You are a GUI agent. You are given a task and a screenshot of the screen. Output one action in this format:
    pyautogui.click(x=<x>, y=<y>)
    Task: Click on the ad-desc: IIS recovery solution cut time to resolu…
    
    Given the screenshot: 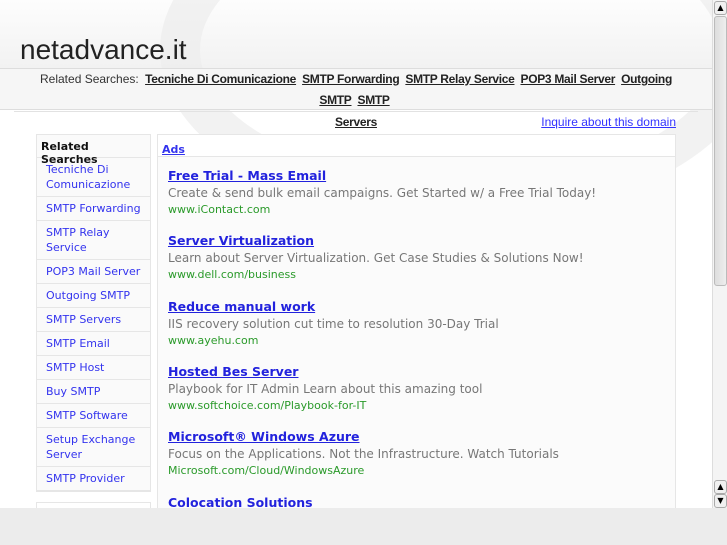 What is the action you would take?
    pyautogui.click(x=333, y=324)
    